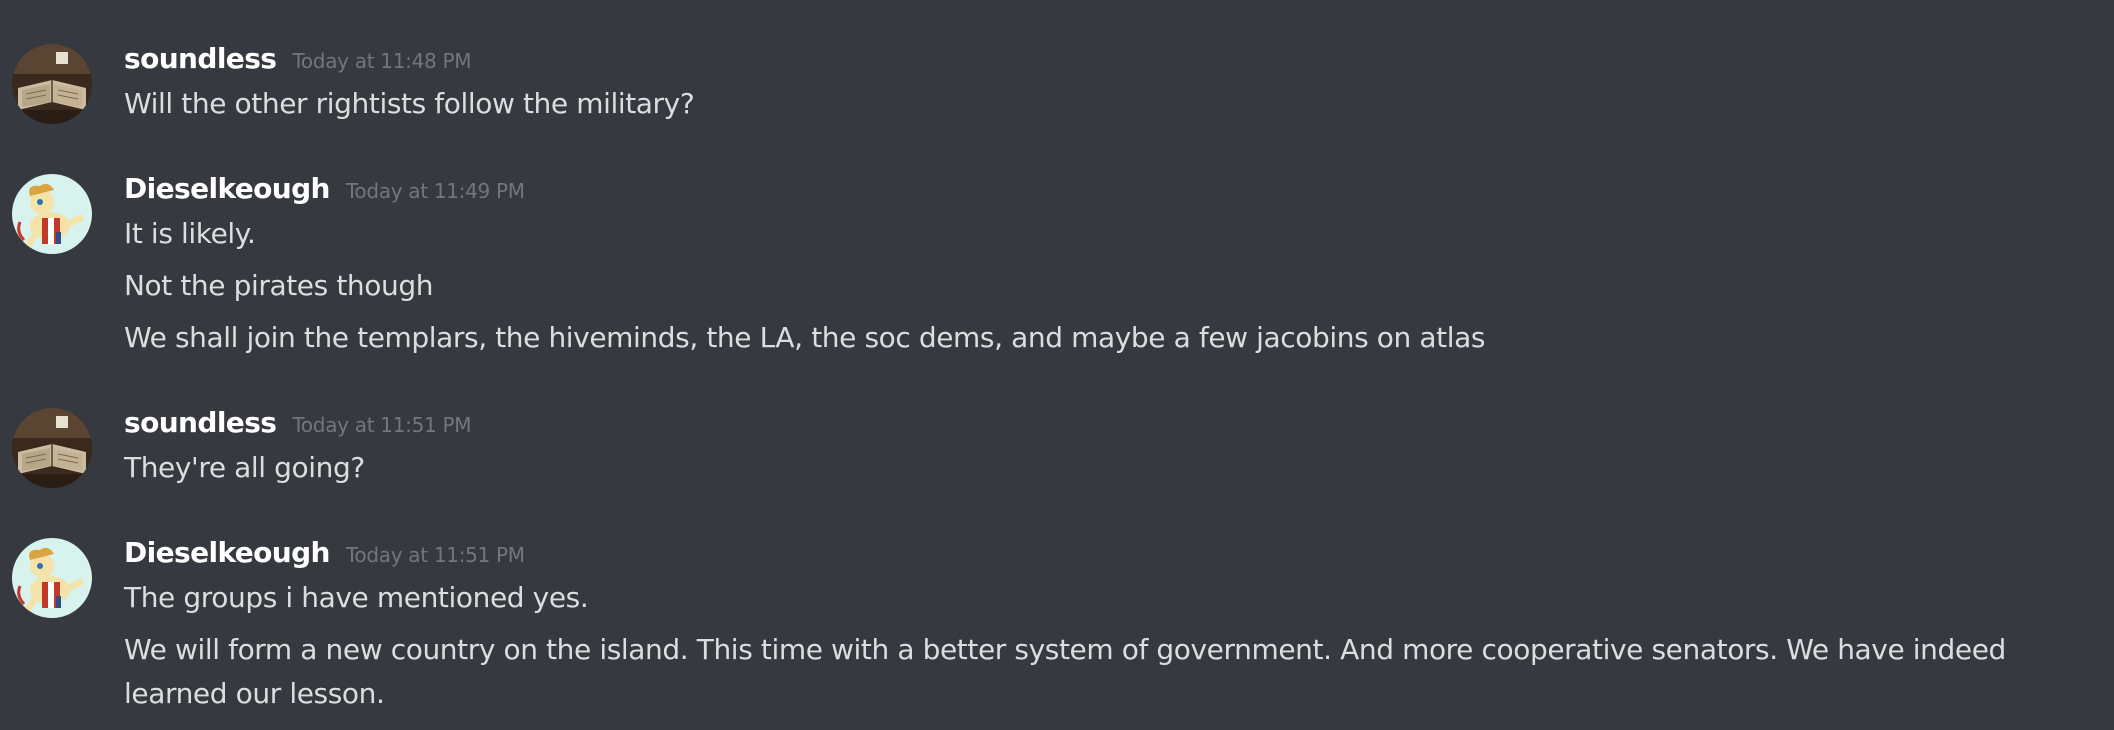  What do you see at coordinates (190, 233) in the screenshot?
I see `message-text: It is likely.` at bounding box center [190, 233].